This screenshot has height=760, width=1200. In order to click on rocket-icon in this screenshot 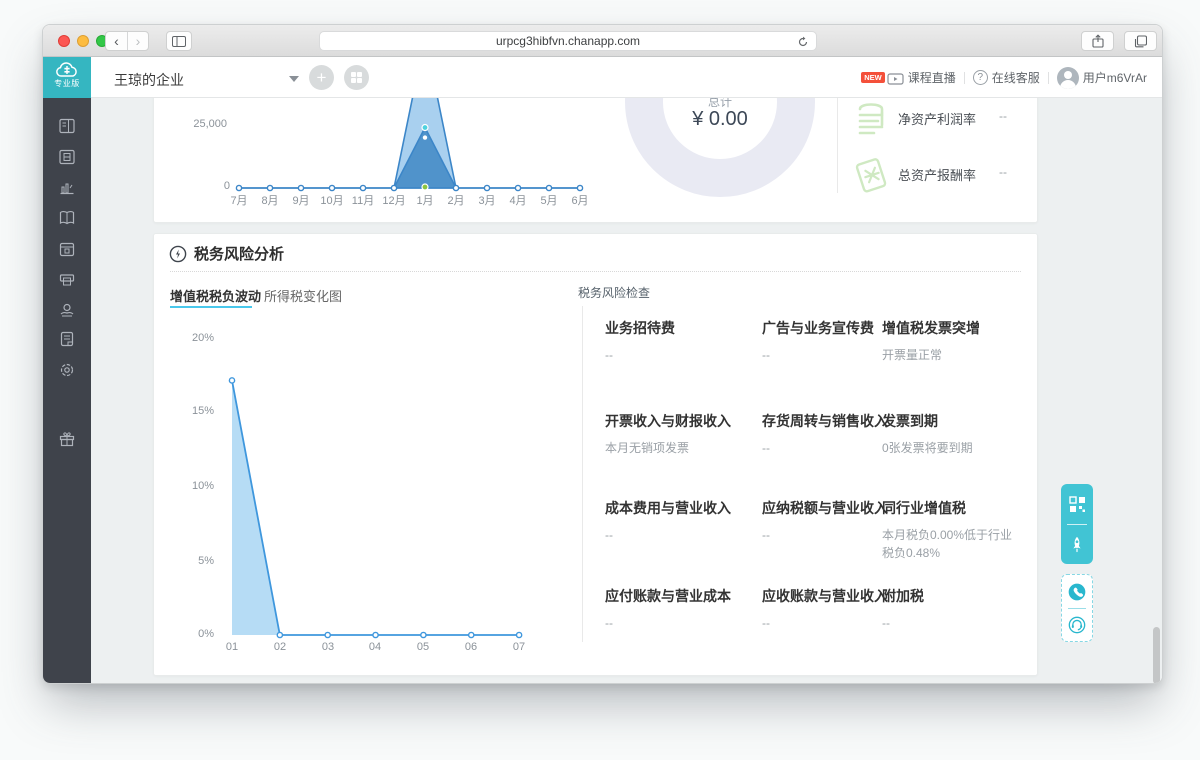, I will do `click(1077, 544)`.